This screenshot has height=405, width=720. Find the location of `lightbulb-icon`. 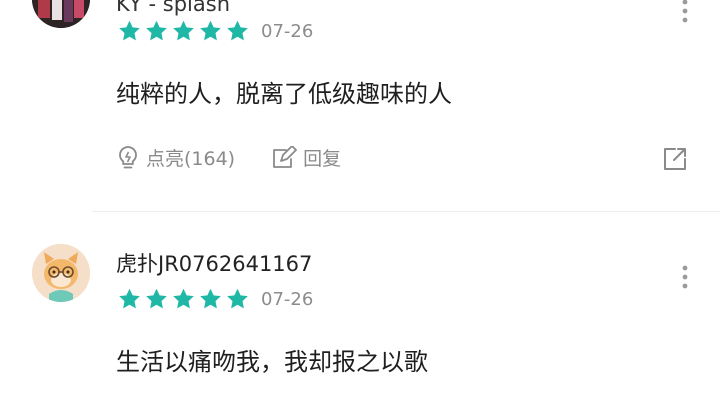

lightbulb-icon is located at coordinates (128, 156).